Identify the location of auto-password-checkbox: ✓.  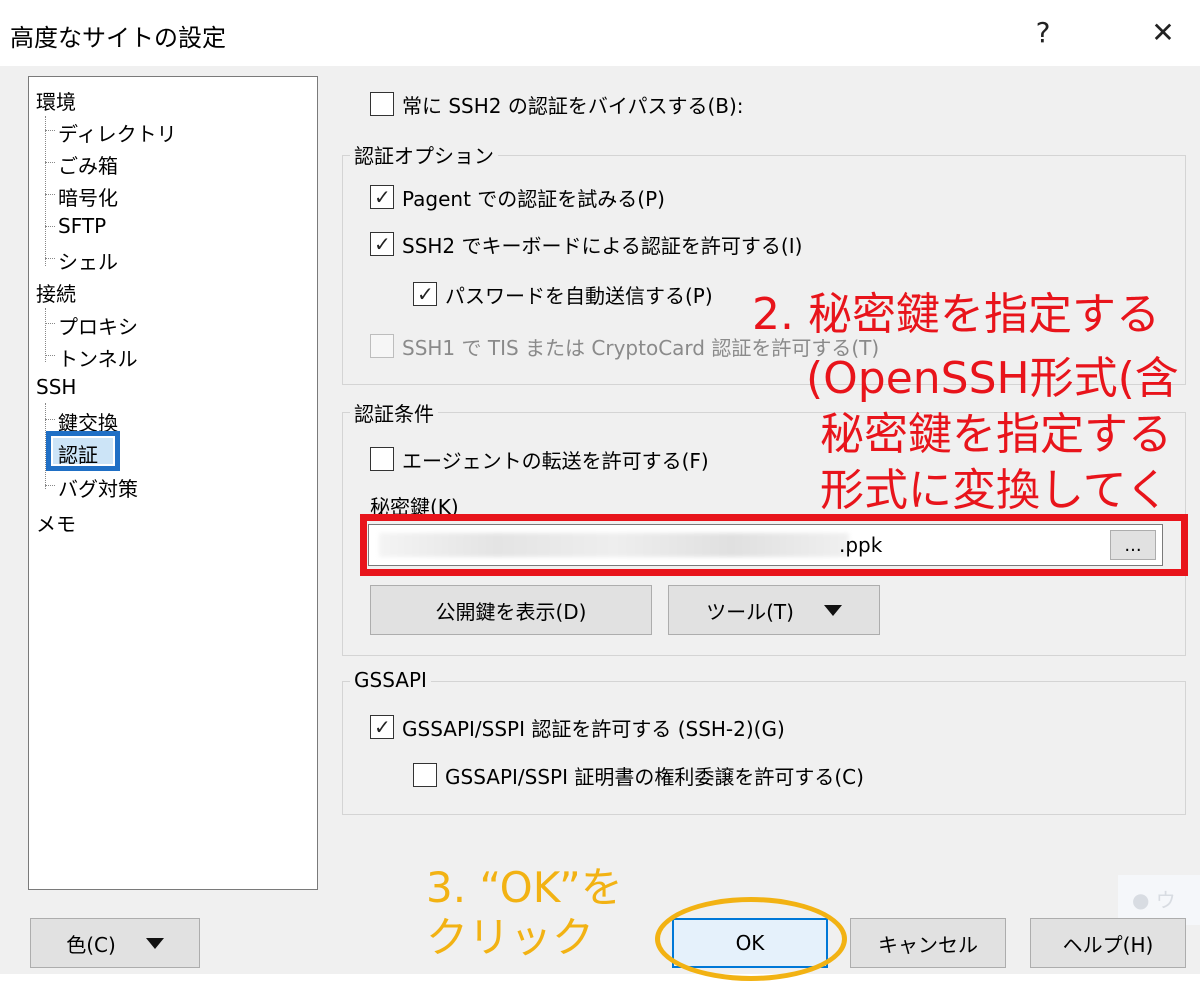
(425, 294).